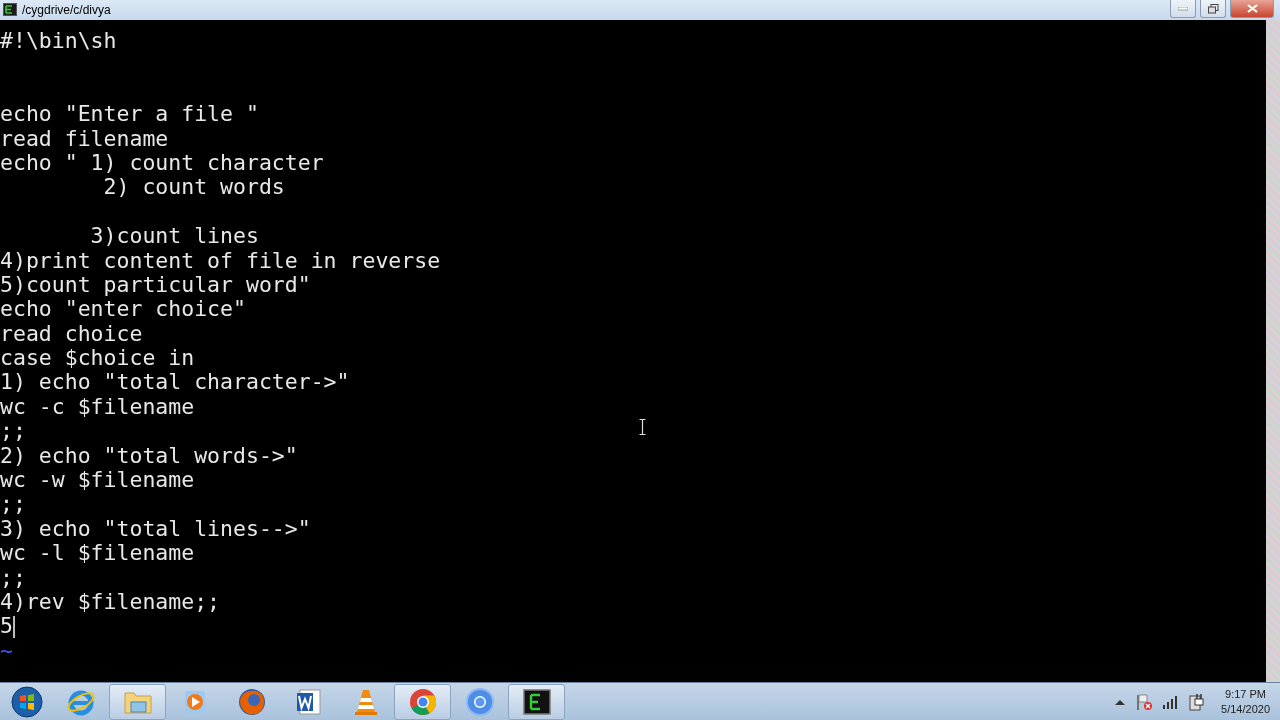 The height and width of the screenshot is (720, 1280). What do you see at coordinates (97, 358) in the screenshot?
I see `code-line: case $choice in` at bounding box center [97, 358].